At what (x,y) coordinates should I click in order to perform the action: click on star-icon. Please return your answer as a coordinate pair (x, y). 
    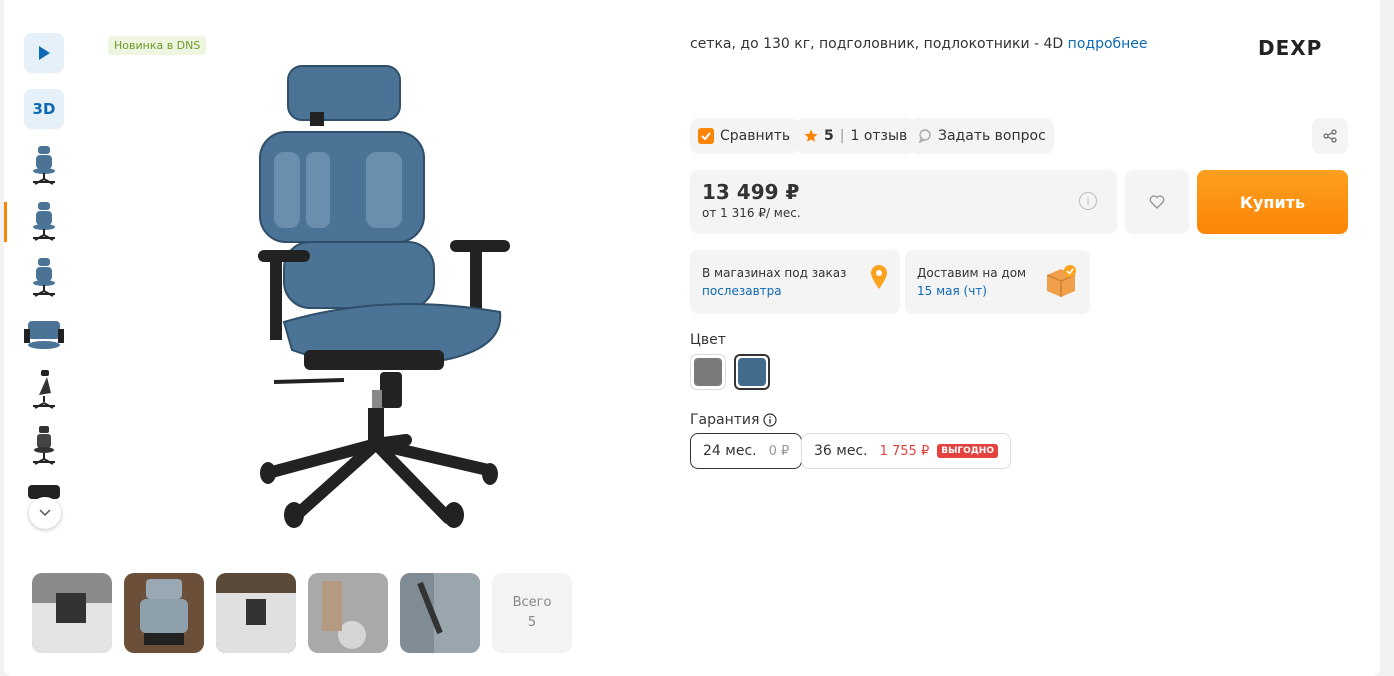
    Looking at the image, I should click on (811, 135).